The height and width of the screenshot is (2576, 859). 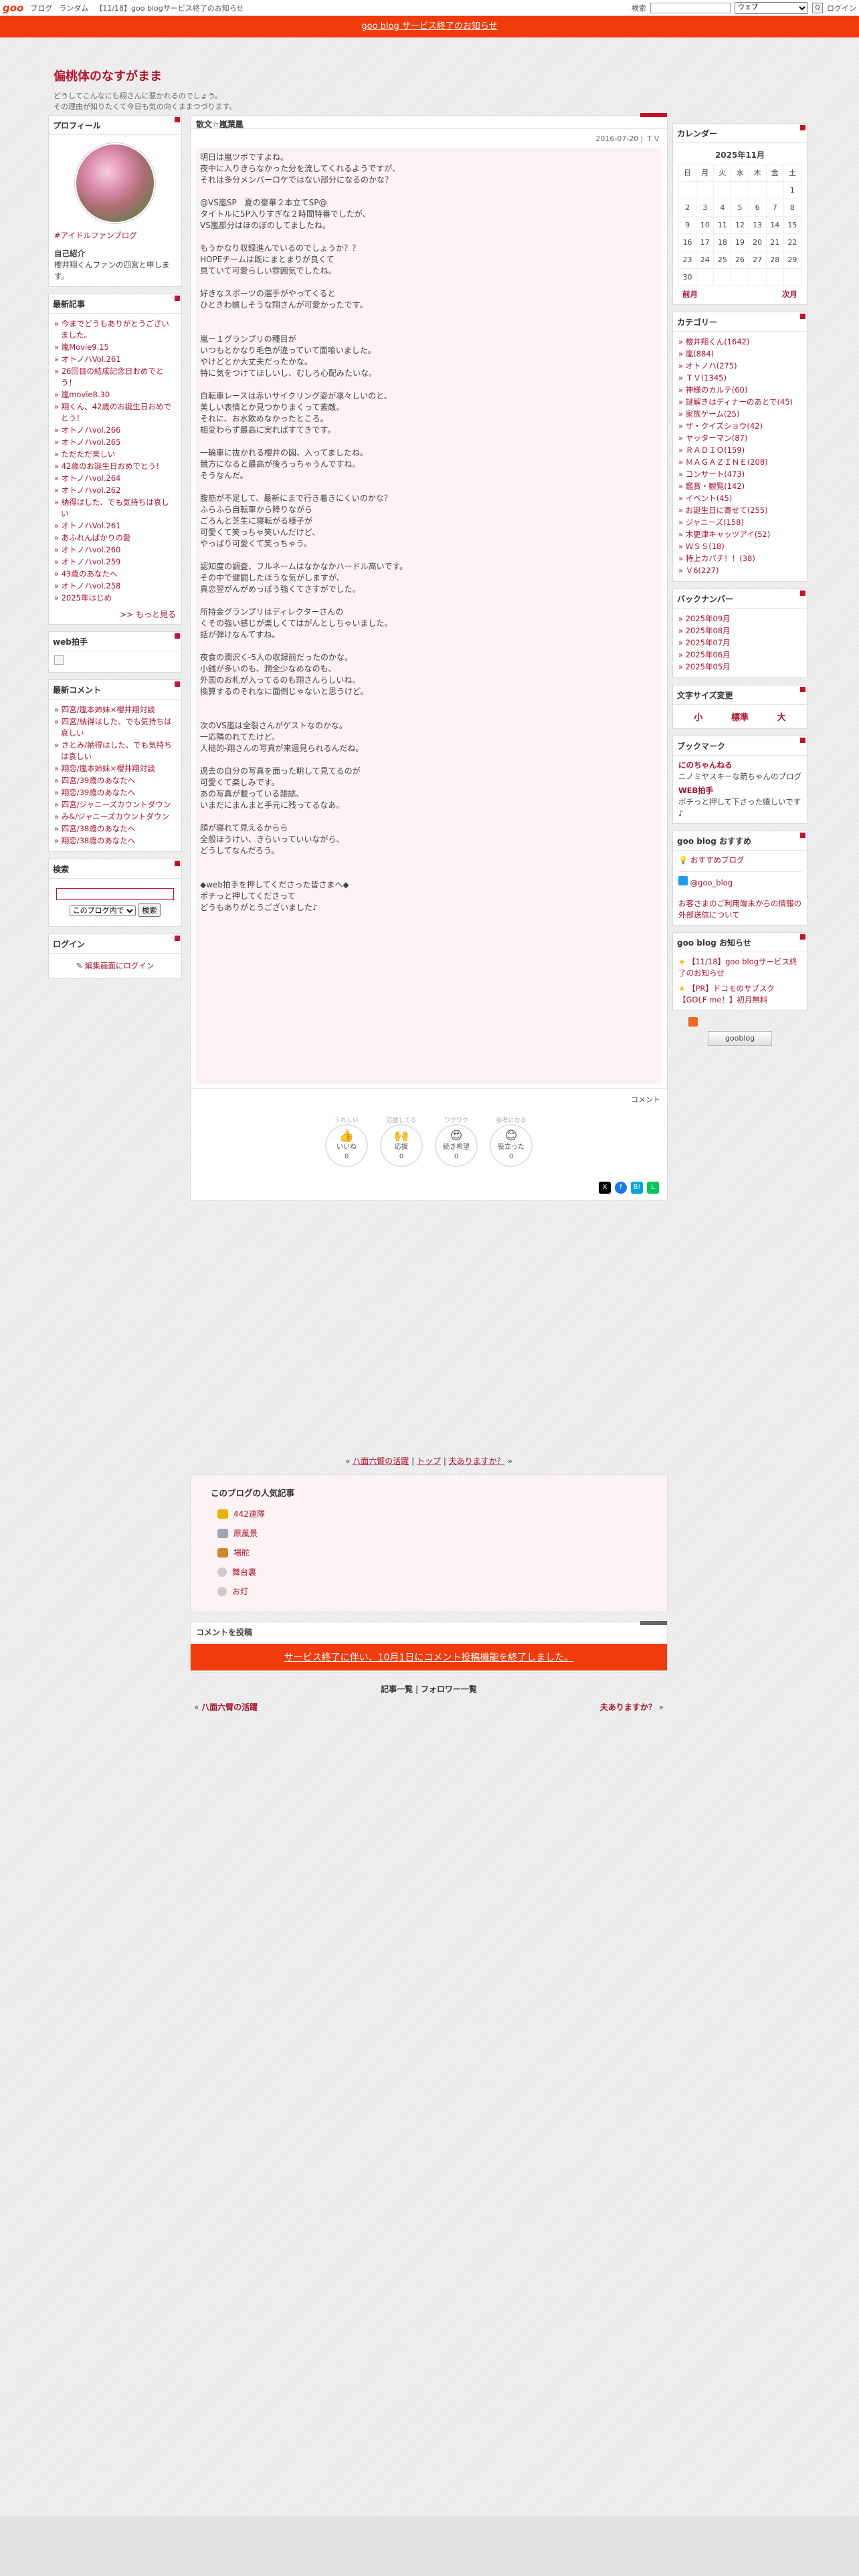 I want to click on calendar-day: 13, so click(x=757, y=225).